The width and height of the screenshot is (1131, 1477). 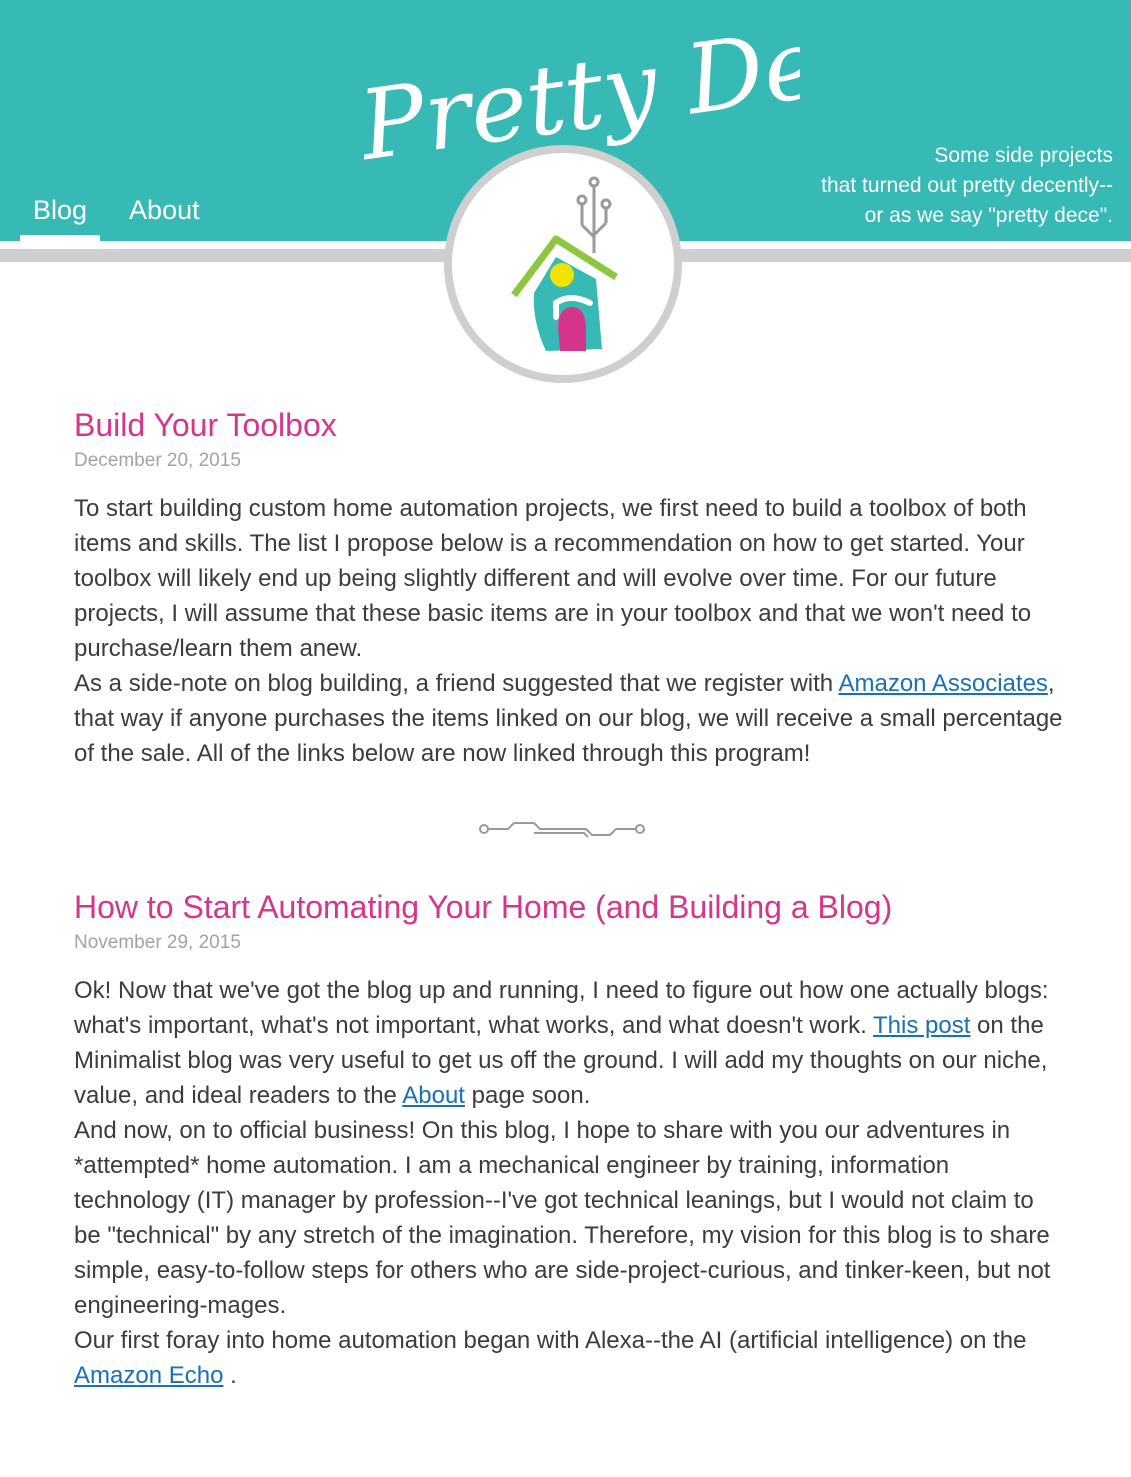 I want to click on nav-about-link: About, so click(x=164, y=216).